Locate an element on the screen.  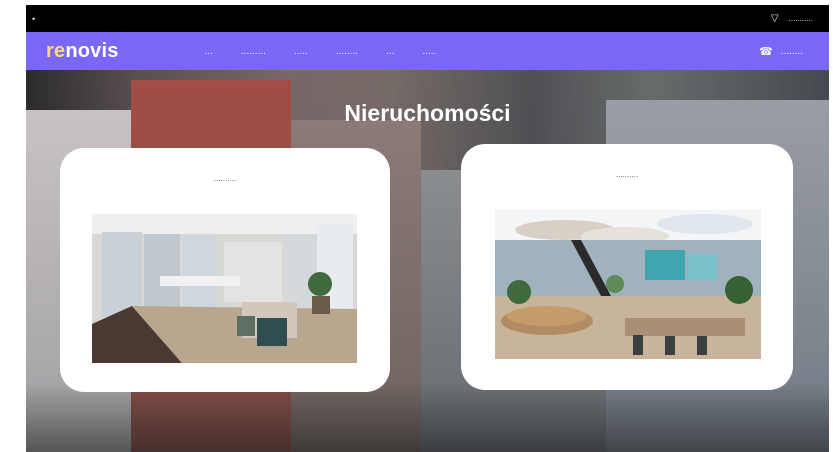
wifi-icon: ▽ is located at coordinates (774, 18).